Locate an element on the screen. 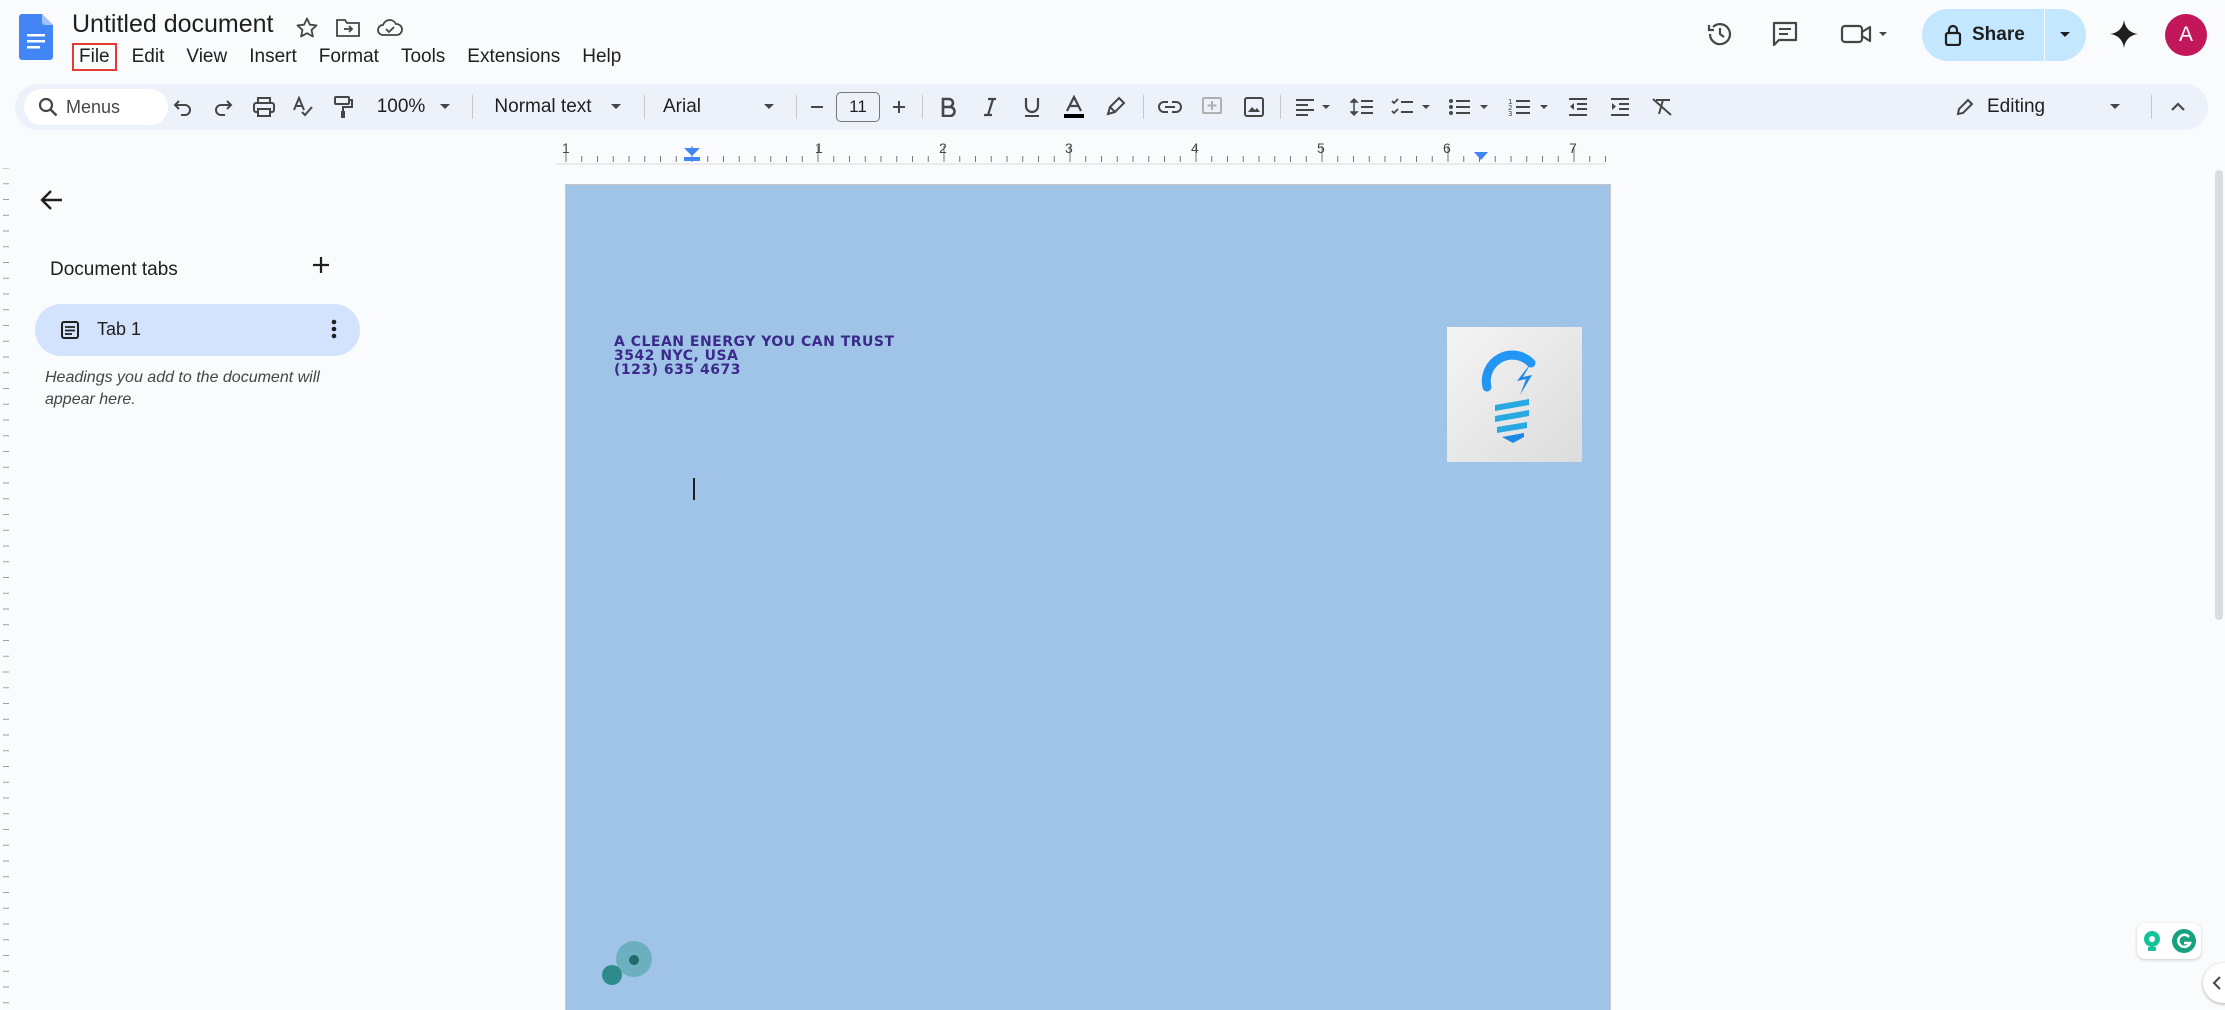  paint-format-icon is located at coordinates (343, 107).